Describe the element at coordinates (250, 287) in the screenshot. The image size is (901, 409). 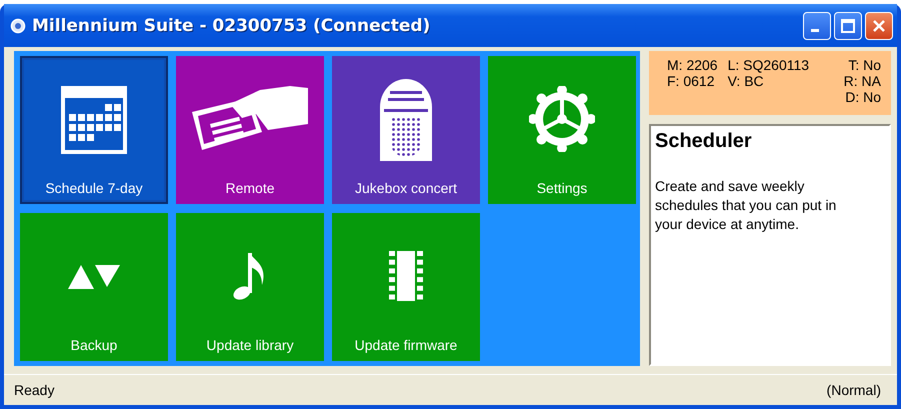
I see `tile-button: Update library` at that location.